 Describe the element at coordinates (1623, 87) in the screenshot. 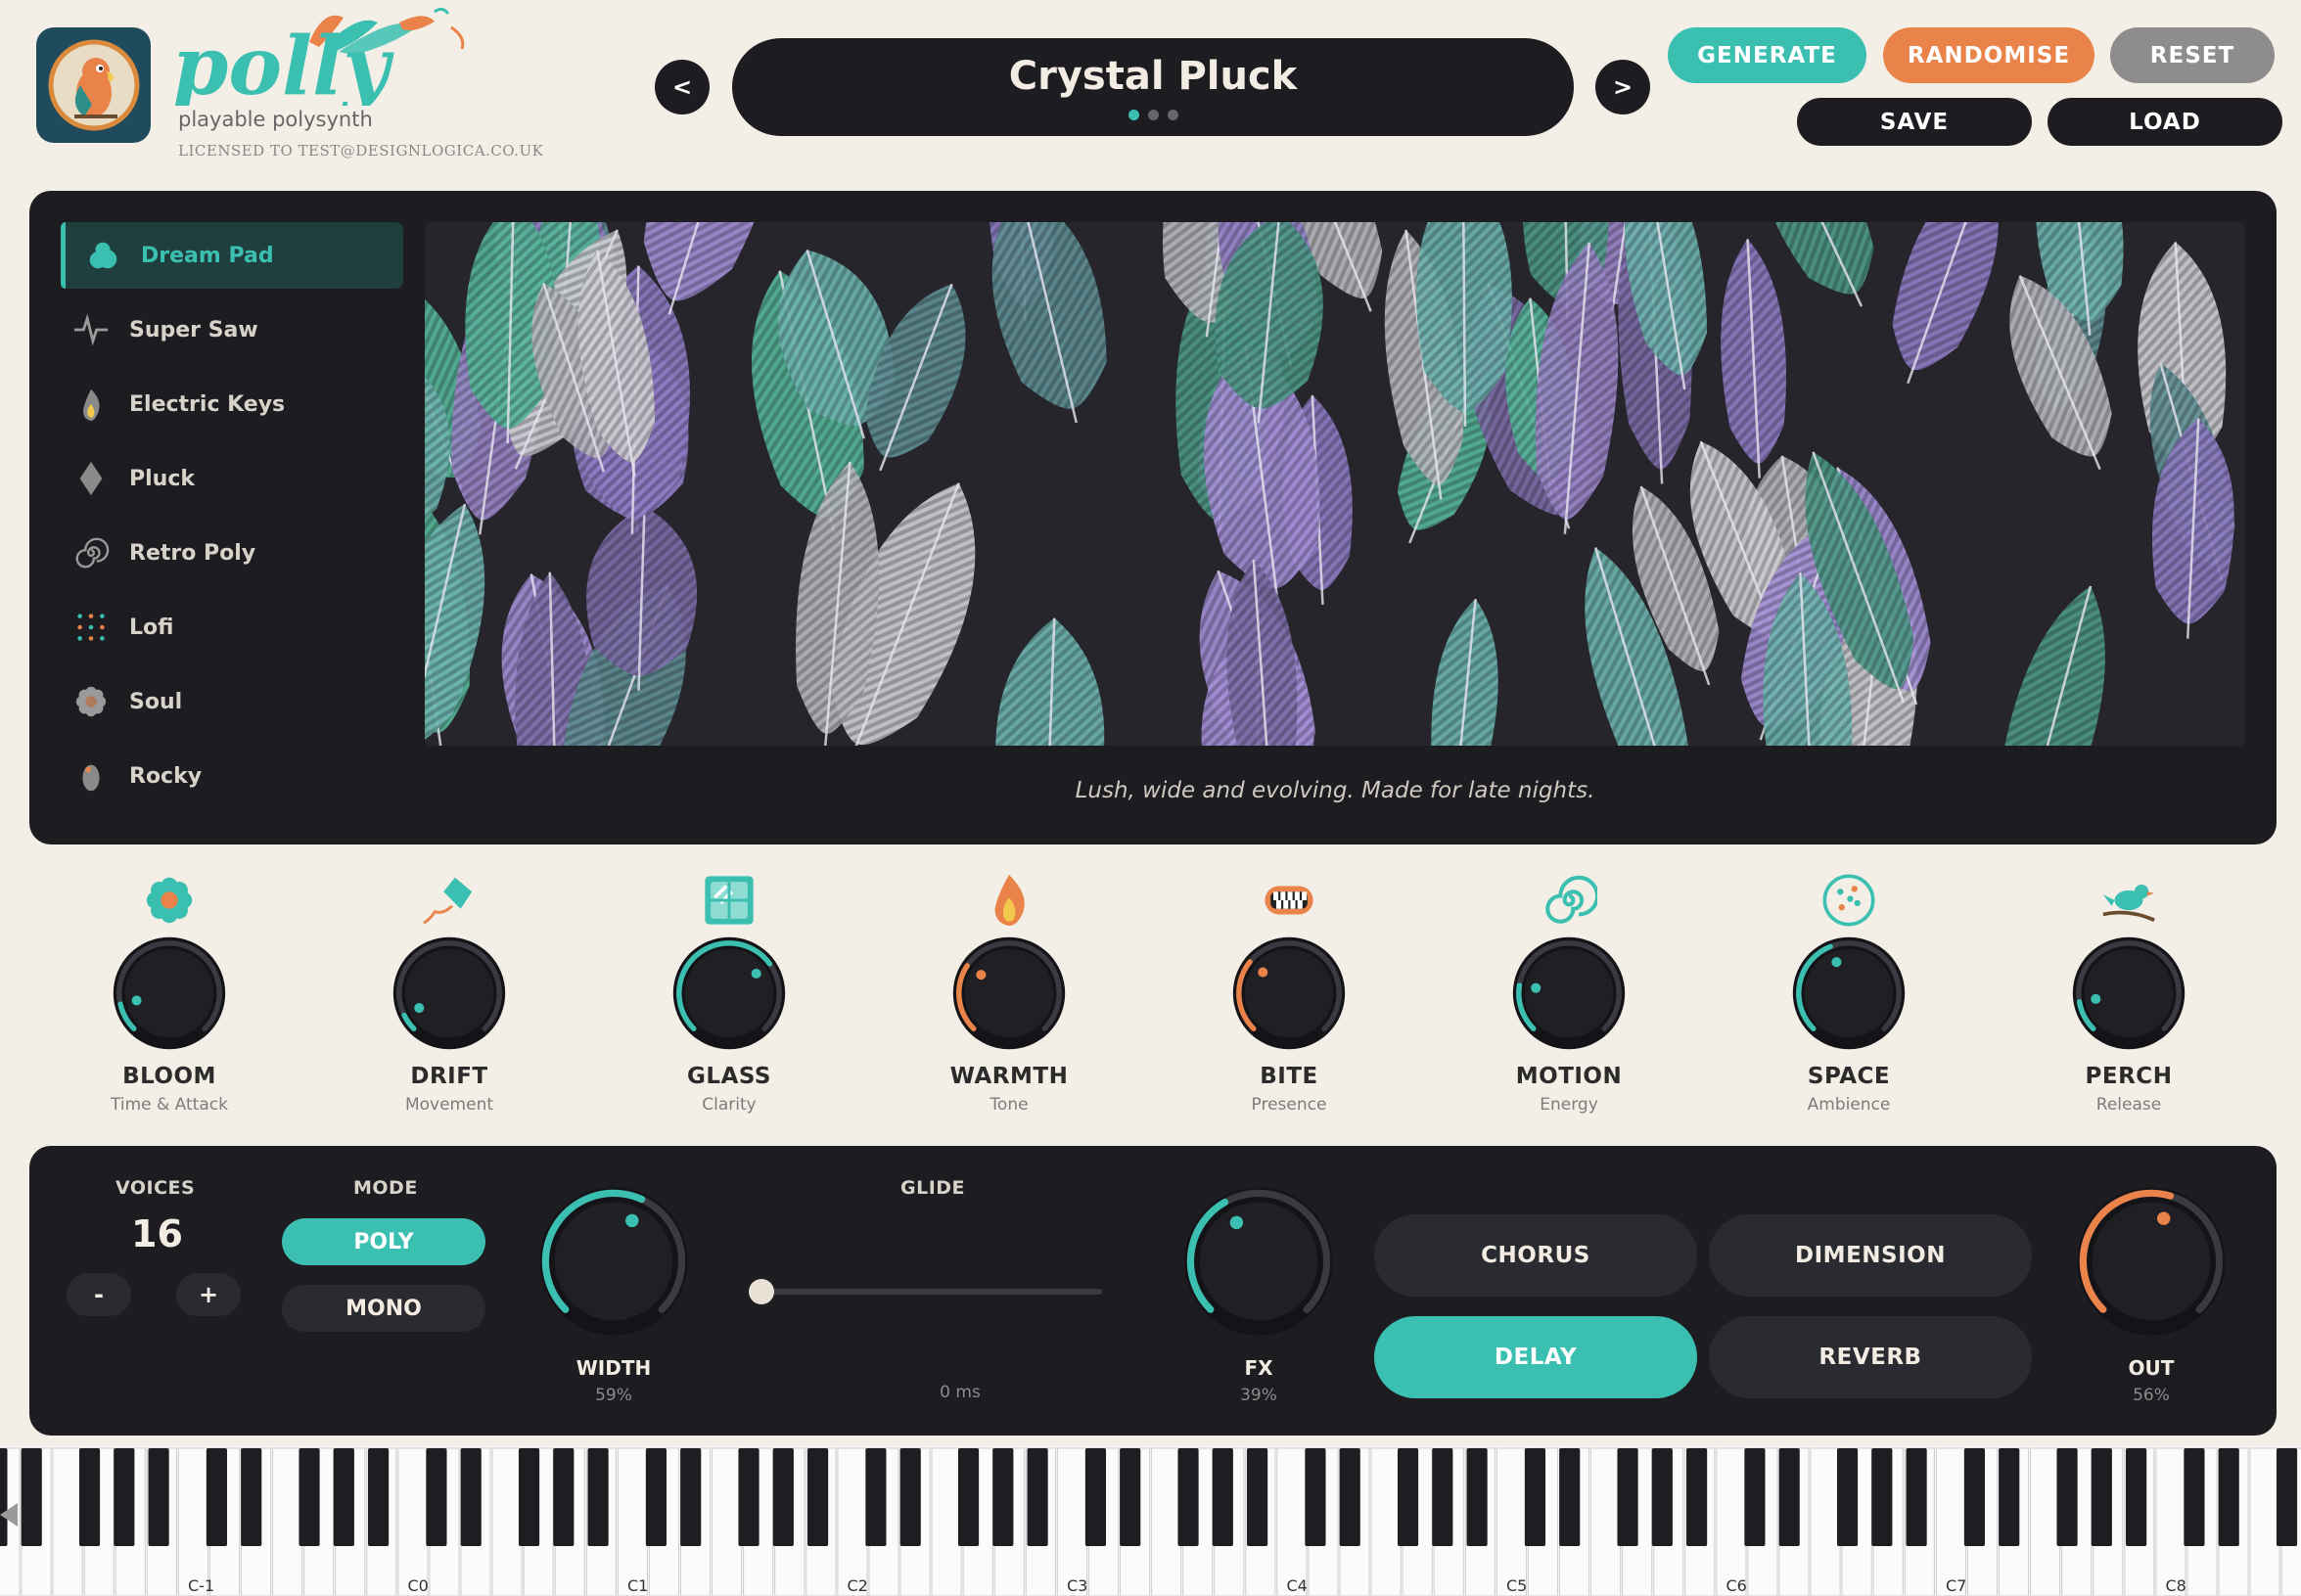

I see `next-preset-button: >` at that location.